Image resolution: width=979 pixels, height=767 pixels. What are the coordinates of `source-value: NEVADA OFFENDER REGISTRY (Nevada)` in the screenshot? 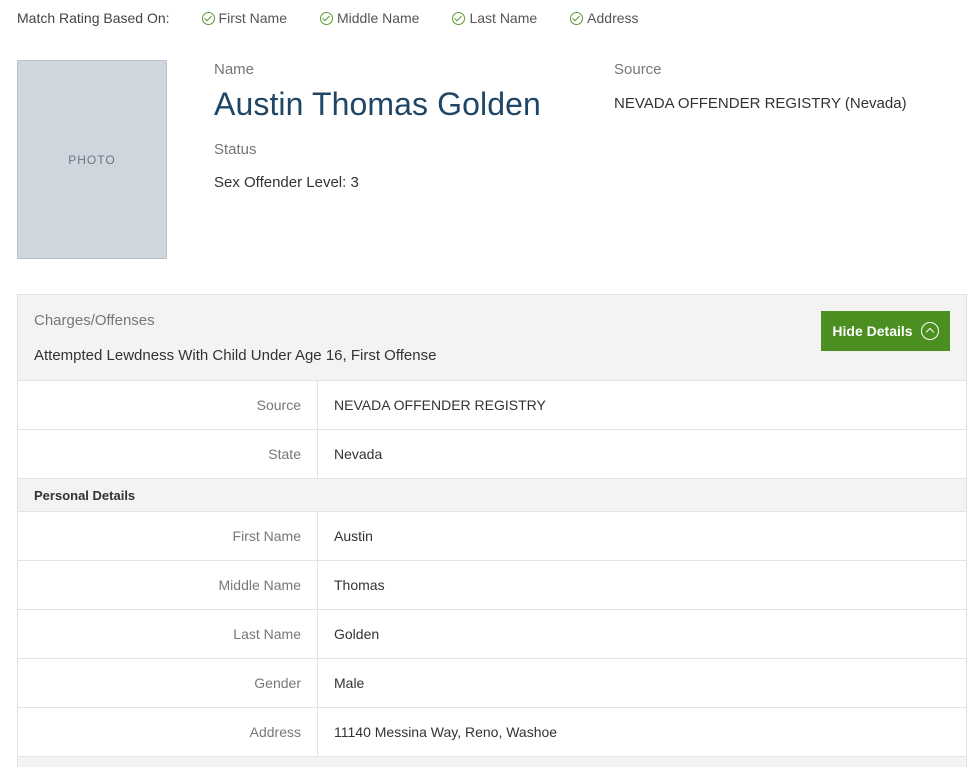 It's located at (760, 103).